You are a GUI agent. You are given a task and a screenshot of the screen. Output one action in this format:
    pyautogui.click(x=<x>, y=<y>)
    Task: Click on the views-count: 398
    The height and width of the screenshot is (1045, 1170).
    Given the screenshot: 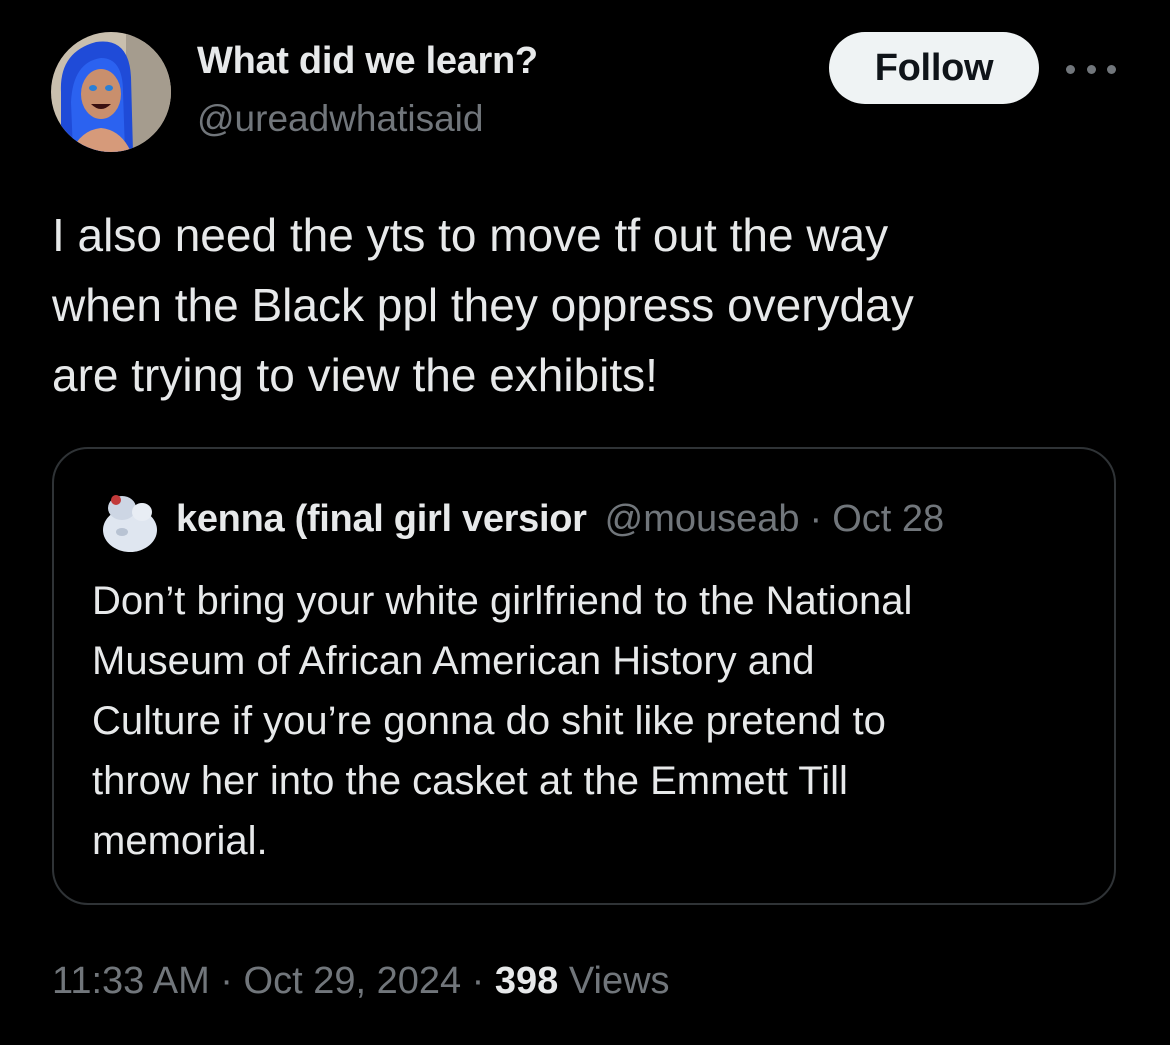 What is the action you would take?
    pyautogui.click(x=526, y=981)
    